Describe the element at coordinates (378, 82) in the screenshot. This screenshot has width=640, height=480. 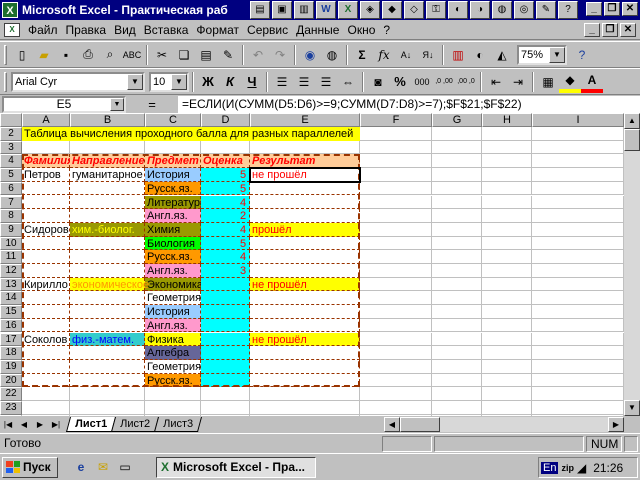
I see `currency-icon: ◙` at that location.